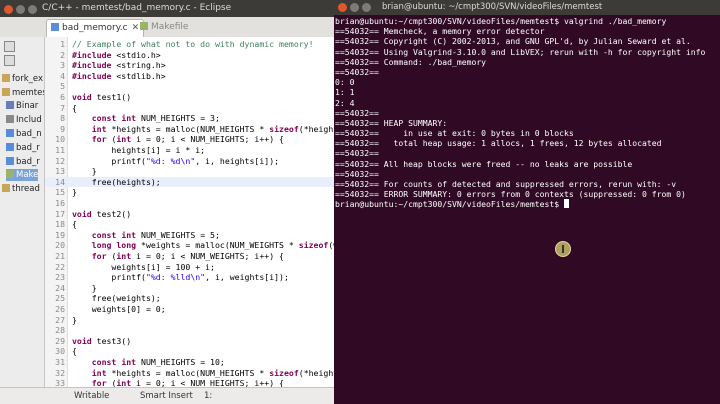 The height and width of the screenshot is (404, 720). Describe the element at coordinates (189, 288) in the screenshot. I see `code-line: 24 }` at that location.